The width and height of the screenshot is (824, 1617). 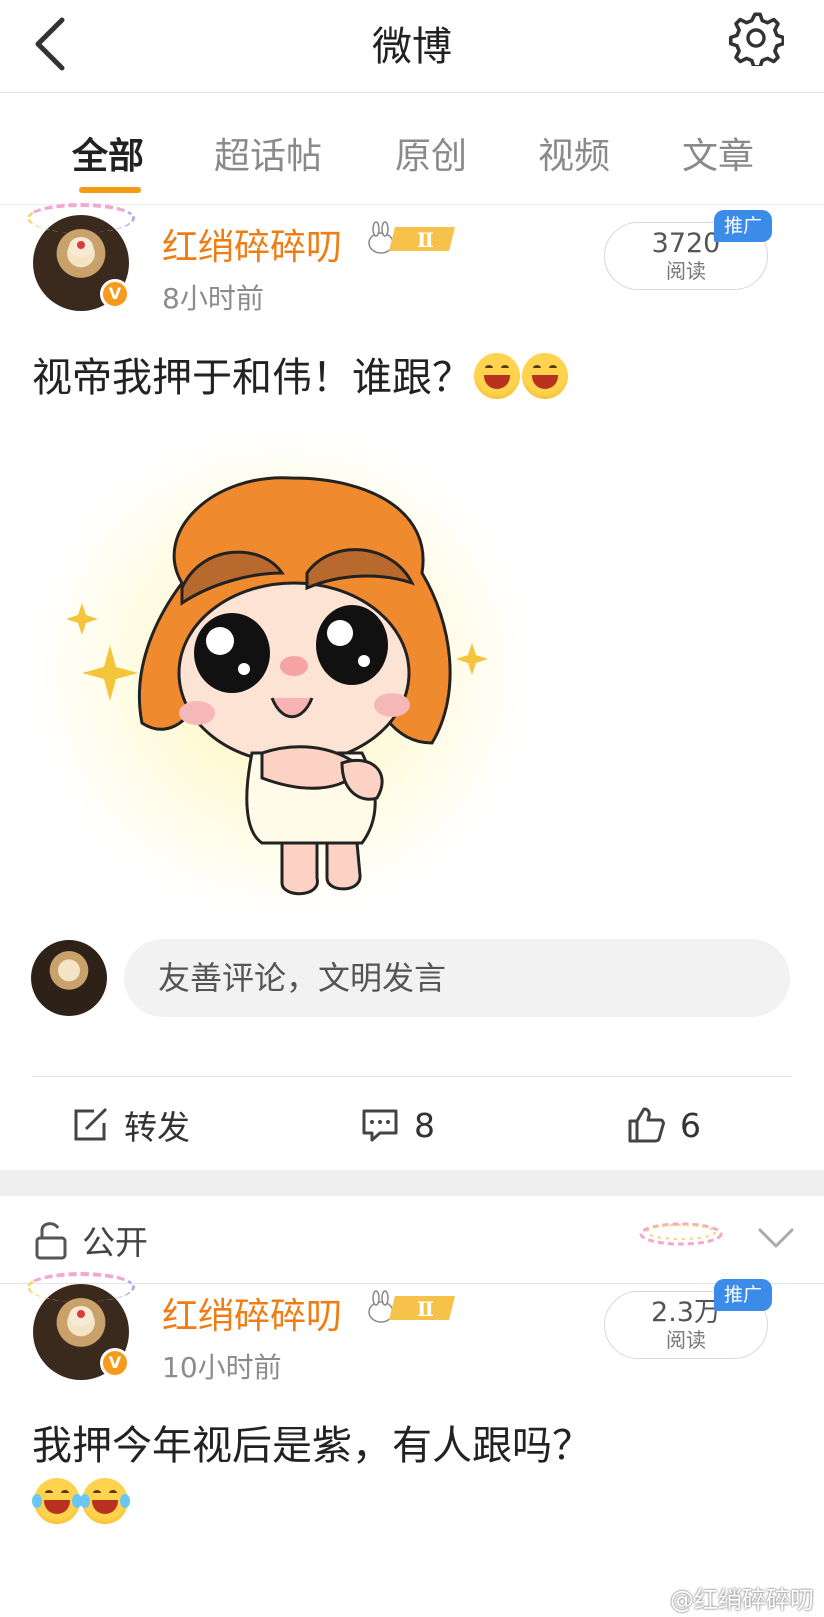 What do you see at coordinates (431, 153) in the screenshot?
I see `tab-original: 原创` at bounding box center [431, 153].